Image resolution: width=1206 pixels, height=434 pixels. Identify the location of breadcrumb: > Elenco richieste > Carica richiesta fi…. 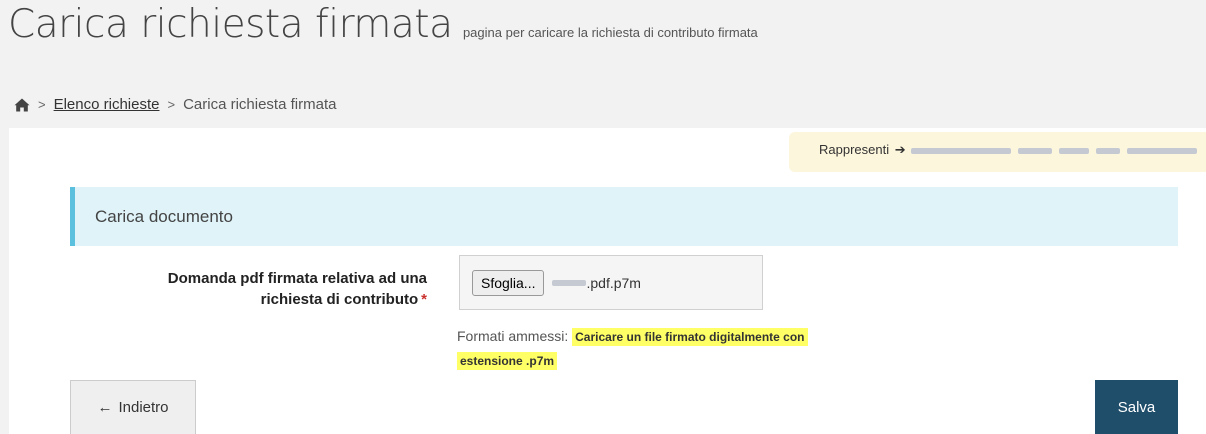
(175, 104).